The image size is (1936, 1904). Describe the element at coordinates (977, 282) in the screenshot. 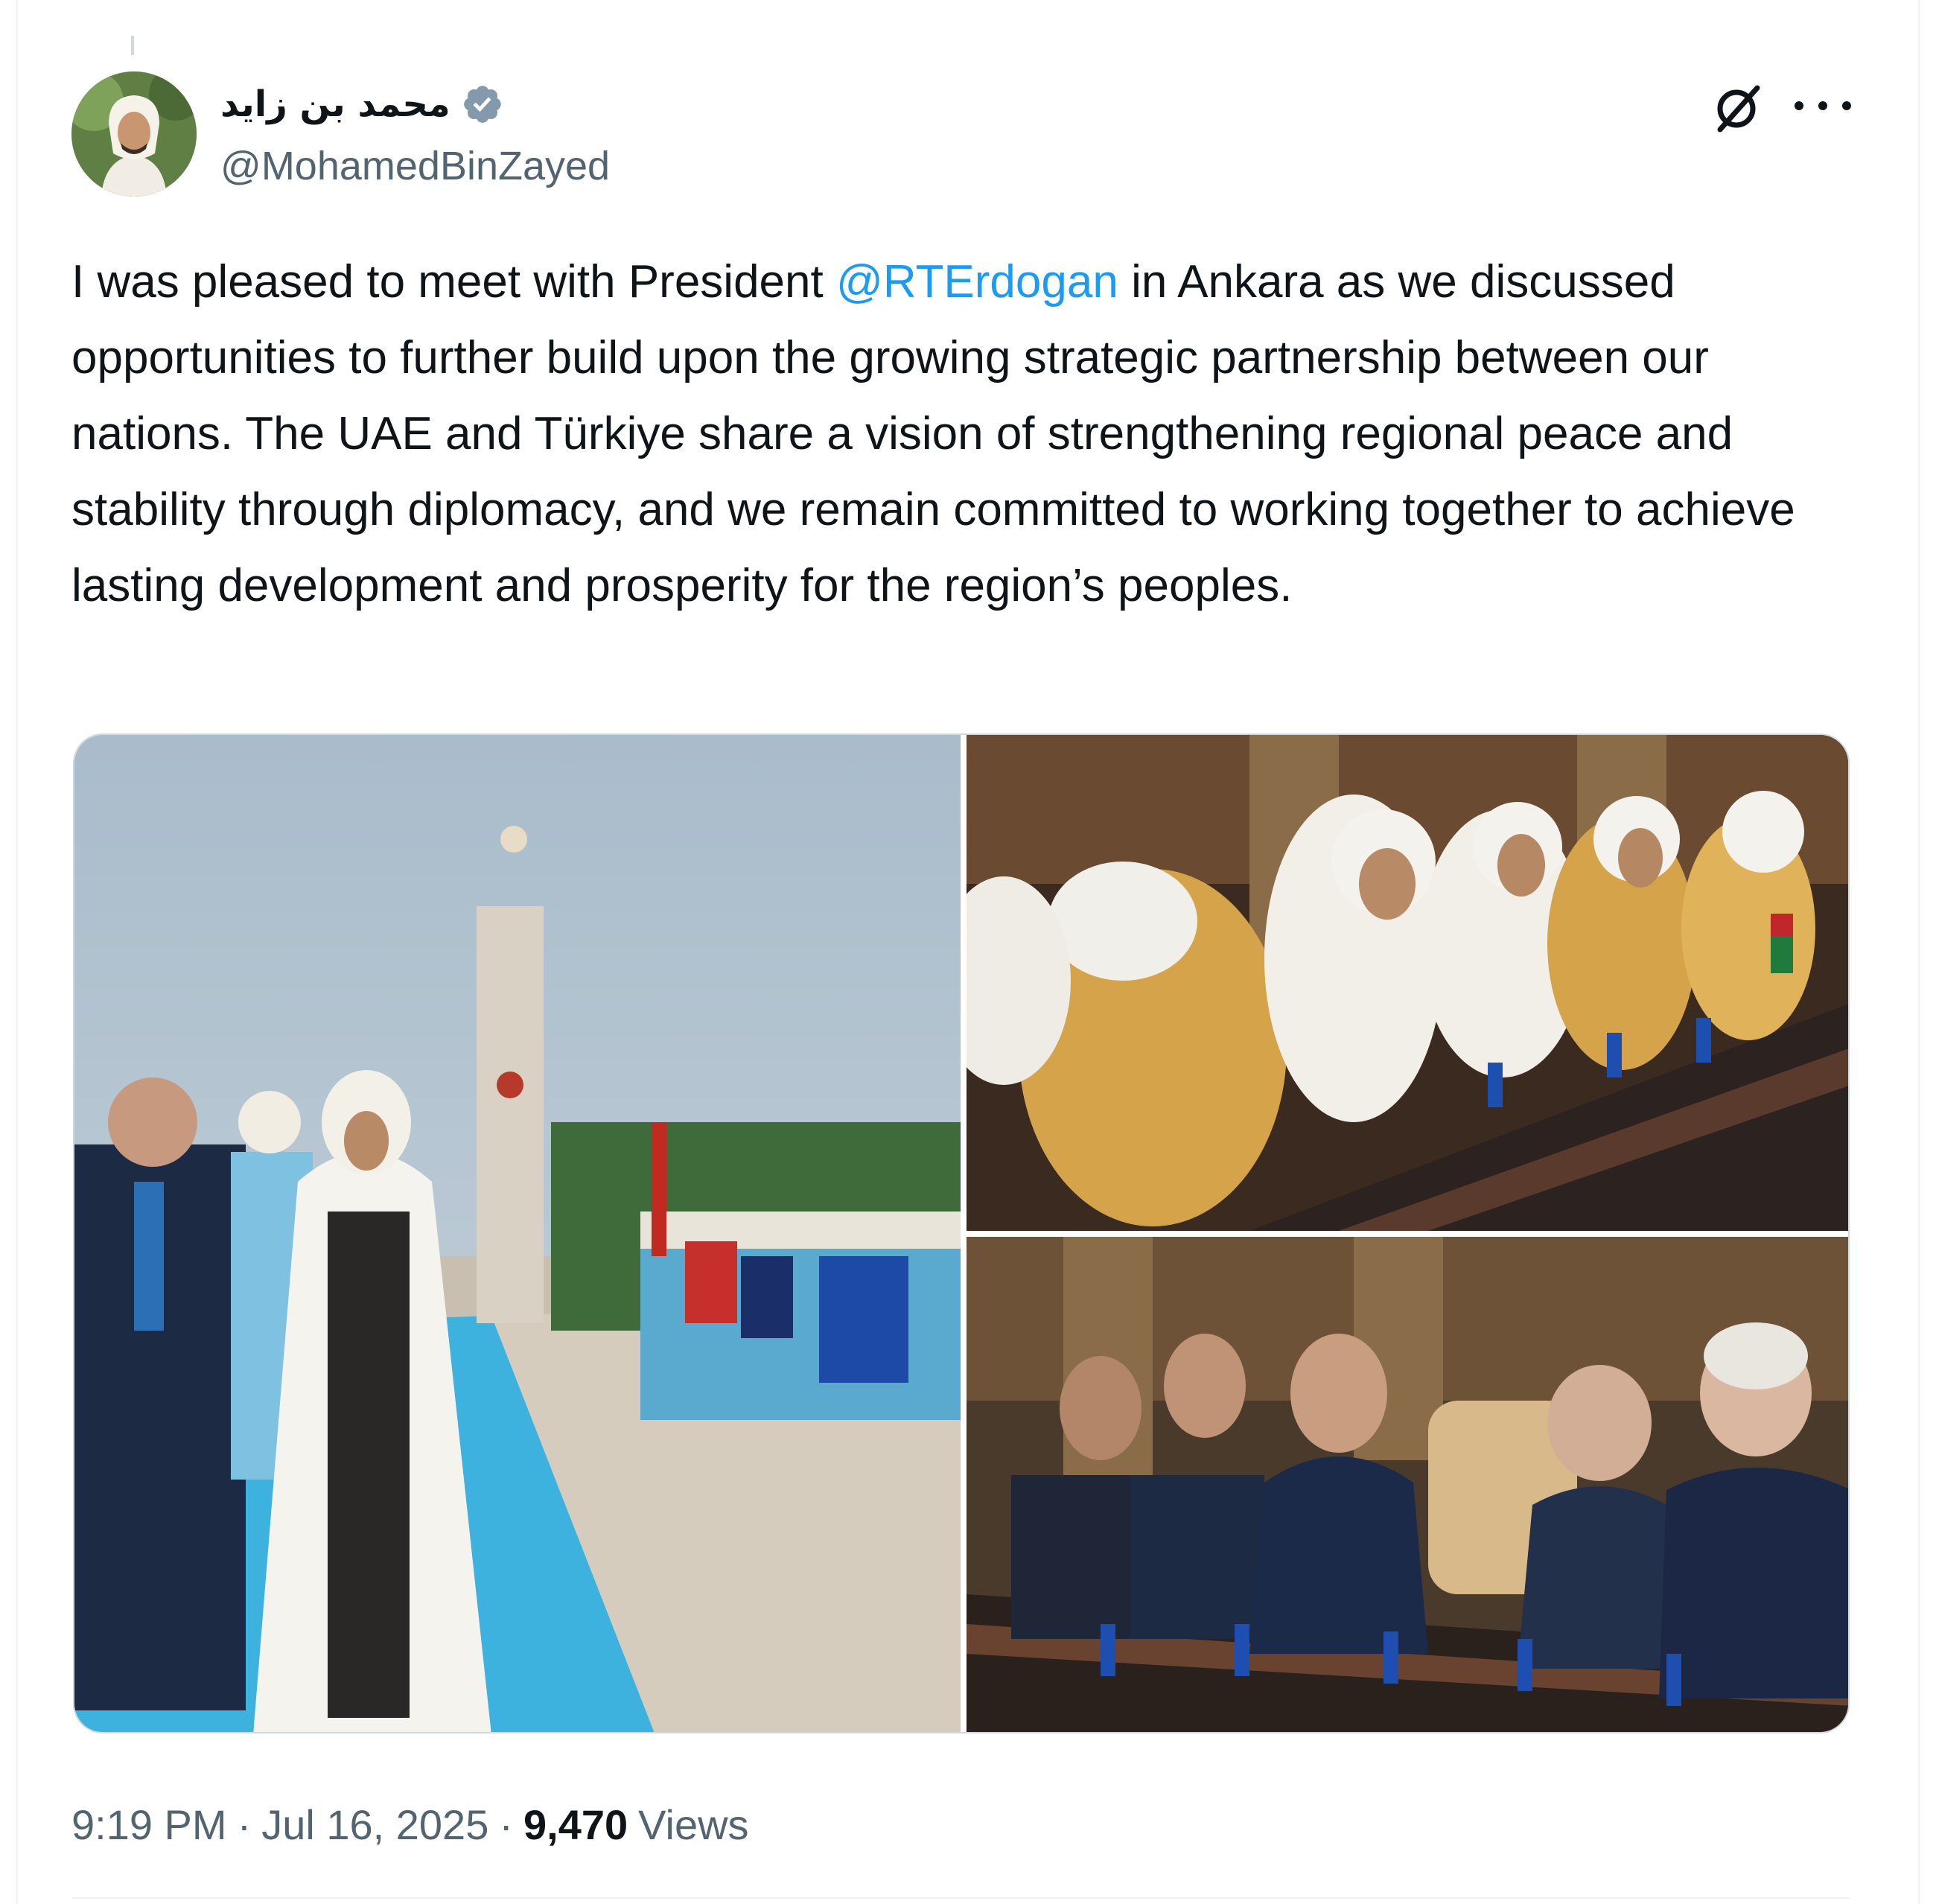

I see `mention-link: @RTErdogan` at that location.